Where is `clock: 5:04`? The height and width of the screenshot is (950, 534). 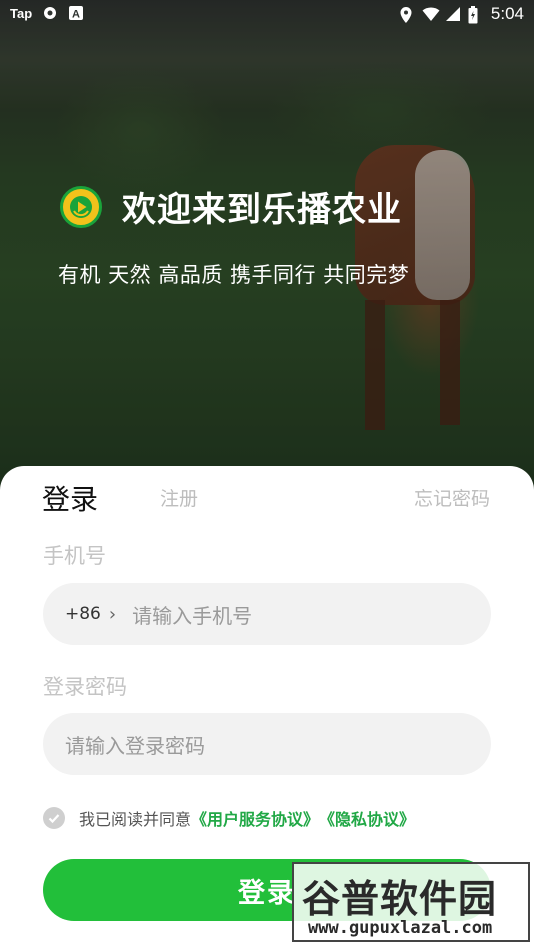 clock: 5:04 is located at coordinates (507, 13).